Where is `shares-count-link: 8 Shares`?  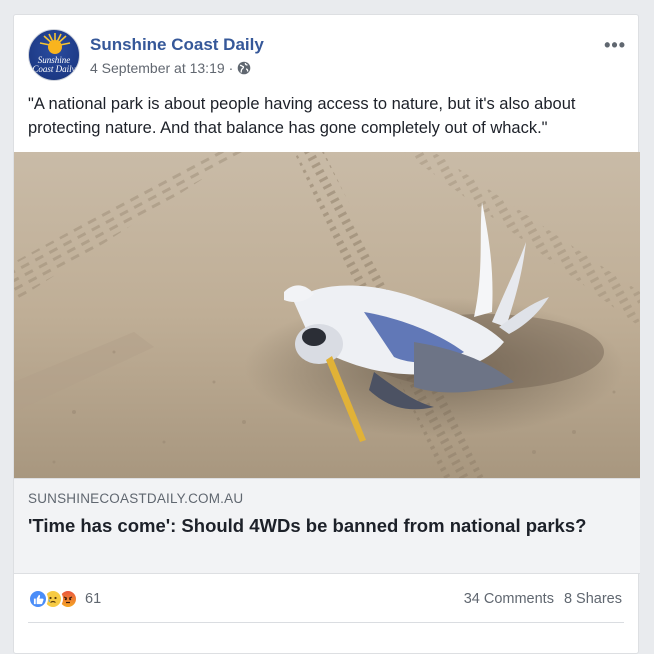 shares-count-link: 8 Shares is located at coordinates (593, 599).